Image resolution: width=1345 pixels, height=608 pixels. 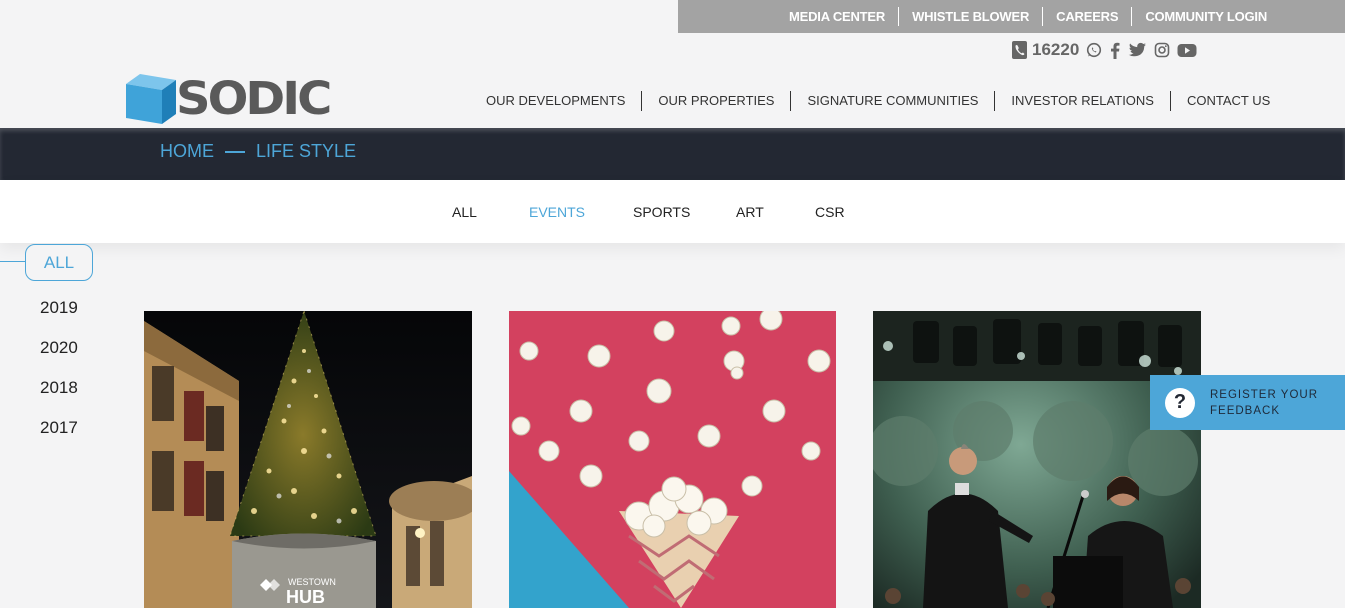 What do you see at coordinates (830, 212) in the screenshot?
I see `tab-csr: CSR` at bounding box center [830, 212].